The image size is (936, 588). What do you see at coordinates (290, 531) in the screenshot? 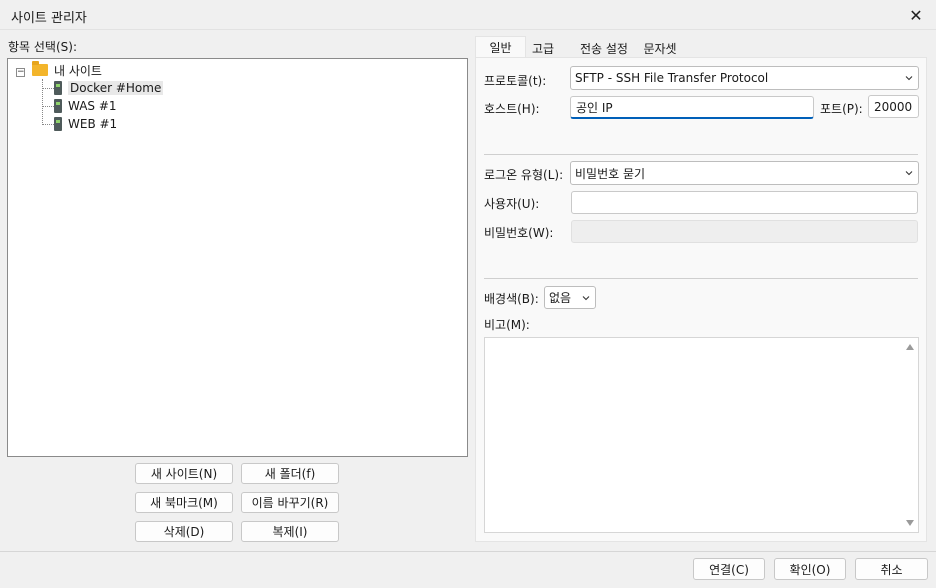
I see `duplicate-button: 복제(I)` at bounding box center [290, 531].